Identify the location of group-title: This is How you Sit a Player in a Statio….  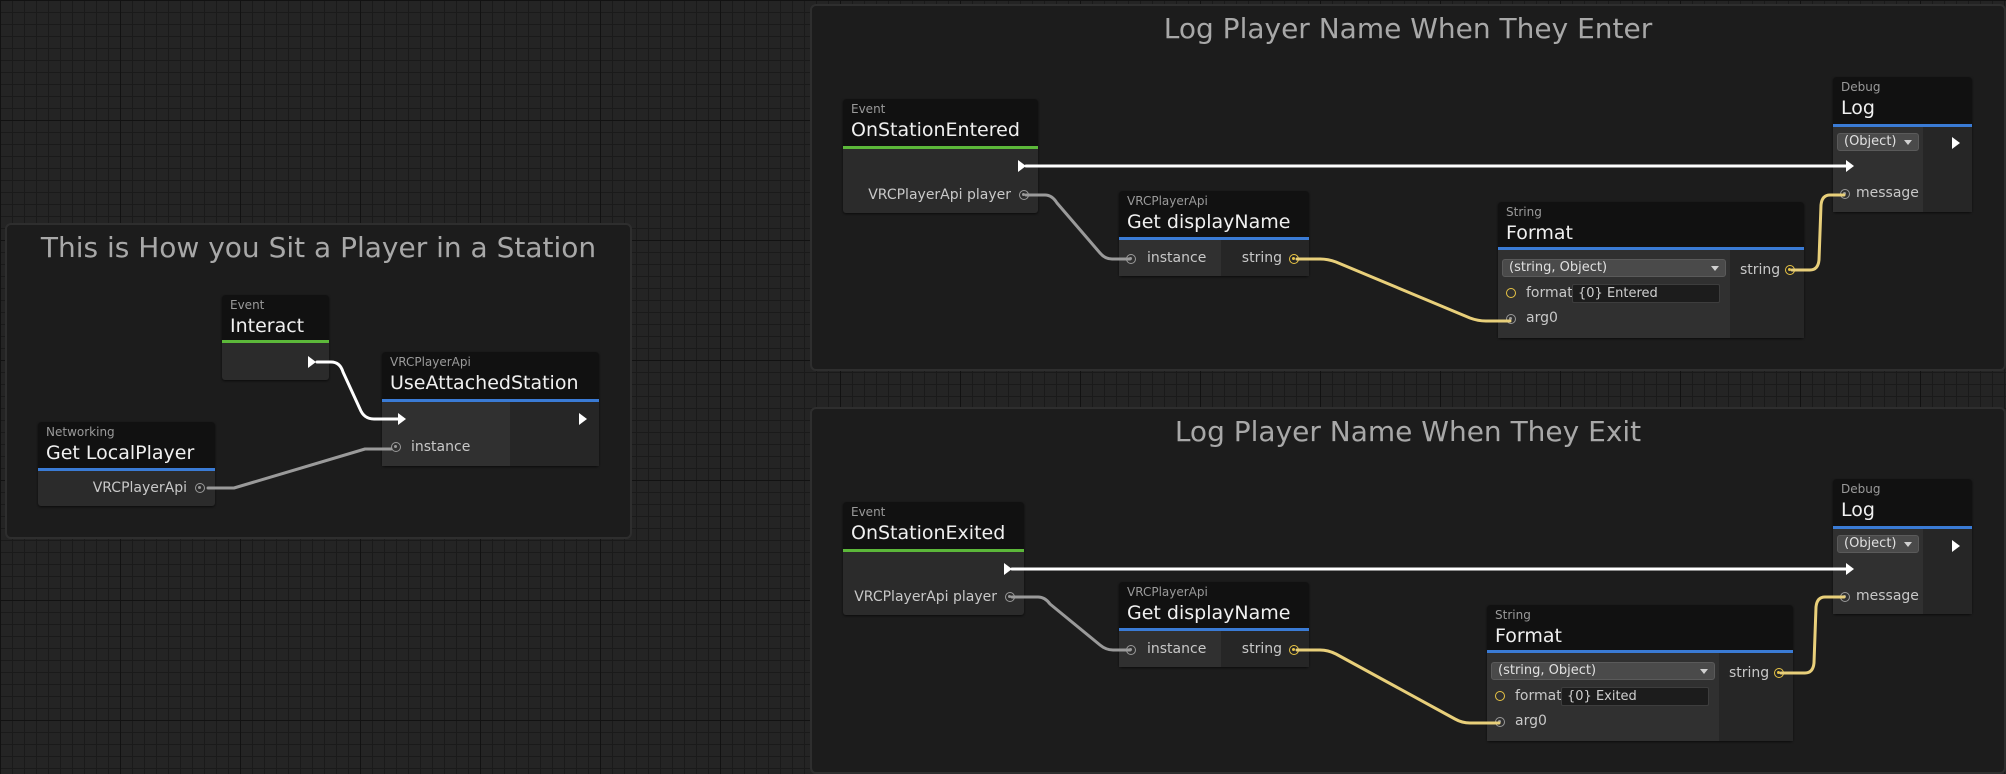
(318, 247).